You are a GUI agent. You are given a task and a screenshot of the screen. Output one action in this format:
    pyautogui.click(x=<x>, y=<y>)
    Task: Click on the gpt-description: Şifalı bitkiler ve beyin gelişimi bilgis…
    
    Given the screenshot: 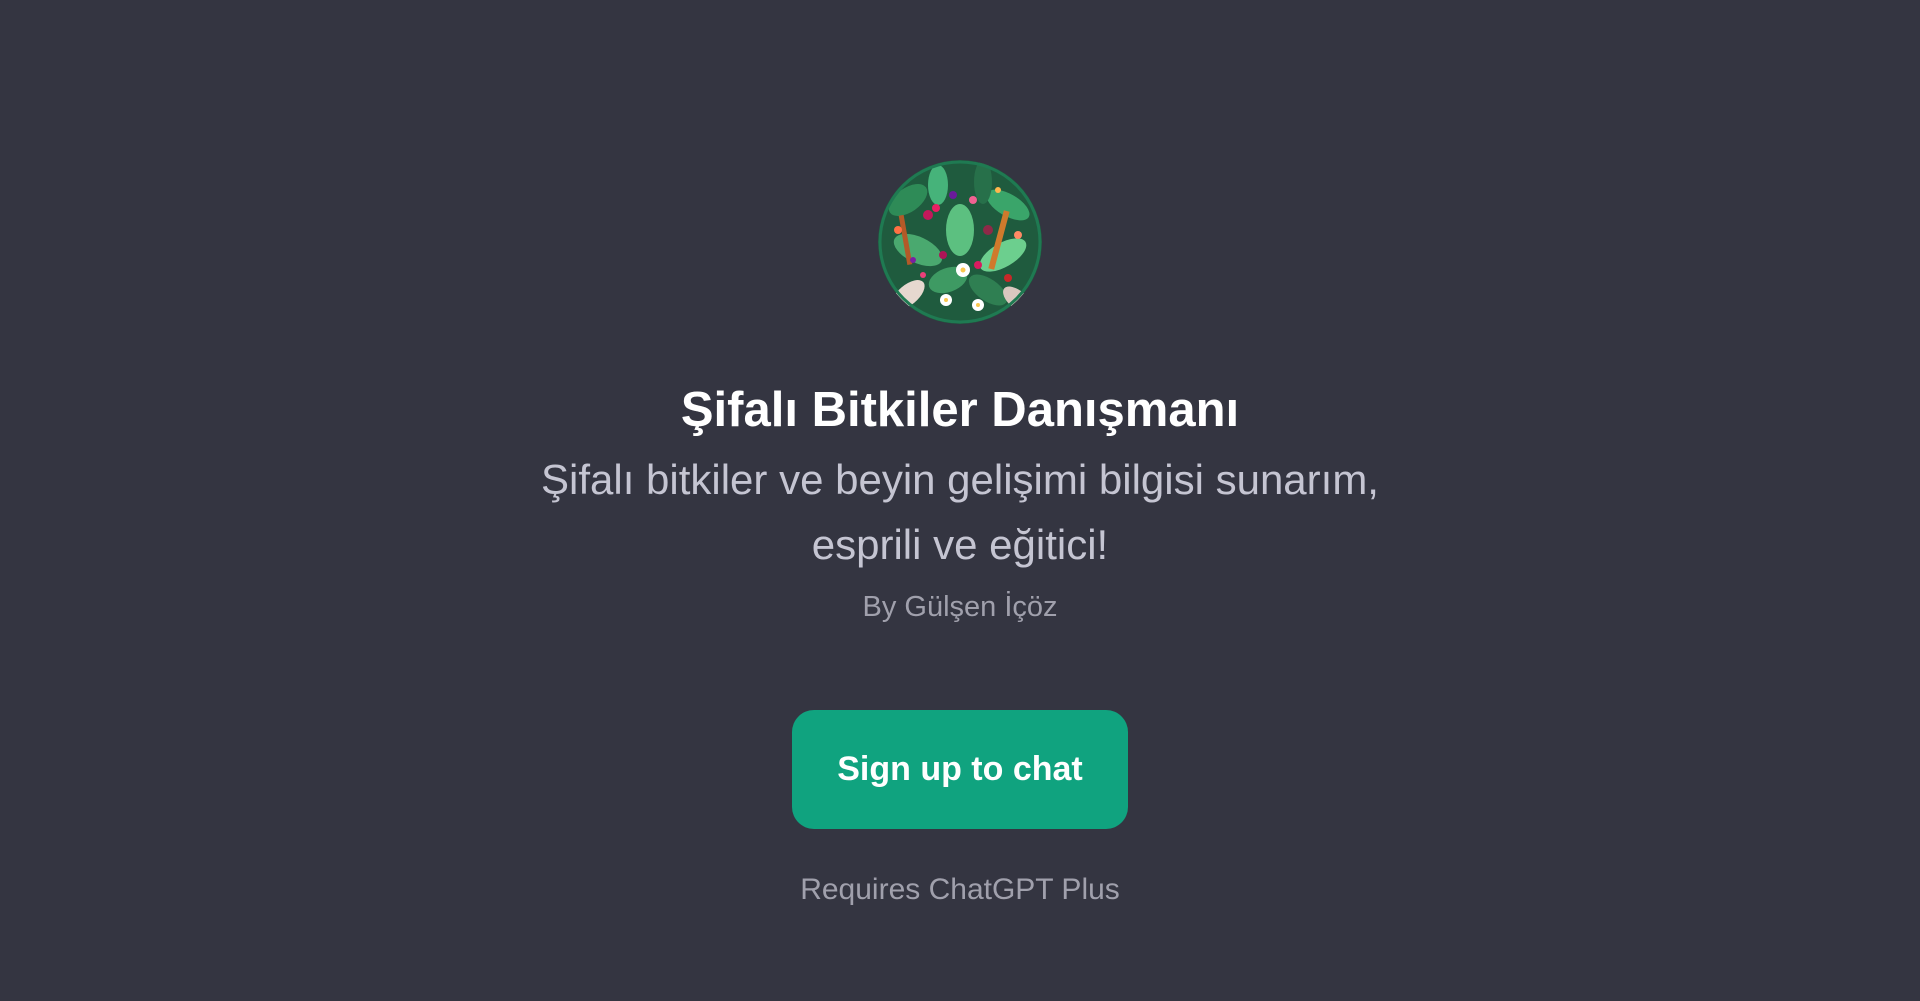 What is the action you would take?
    pyautogui.click(x=960, y=512)
    